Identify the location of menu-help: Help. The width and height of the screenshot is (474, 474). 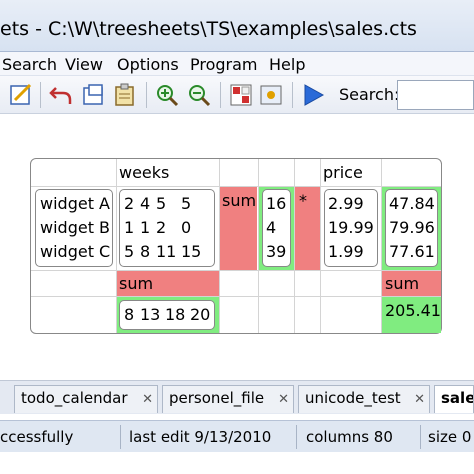
(287, 64).